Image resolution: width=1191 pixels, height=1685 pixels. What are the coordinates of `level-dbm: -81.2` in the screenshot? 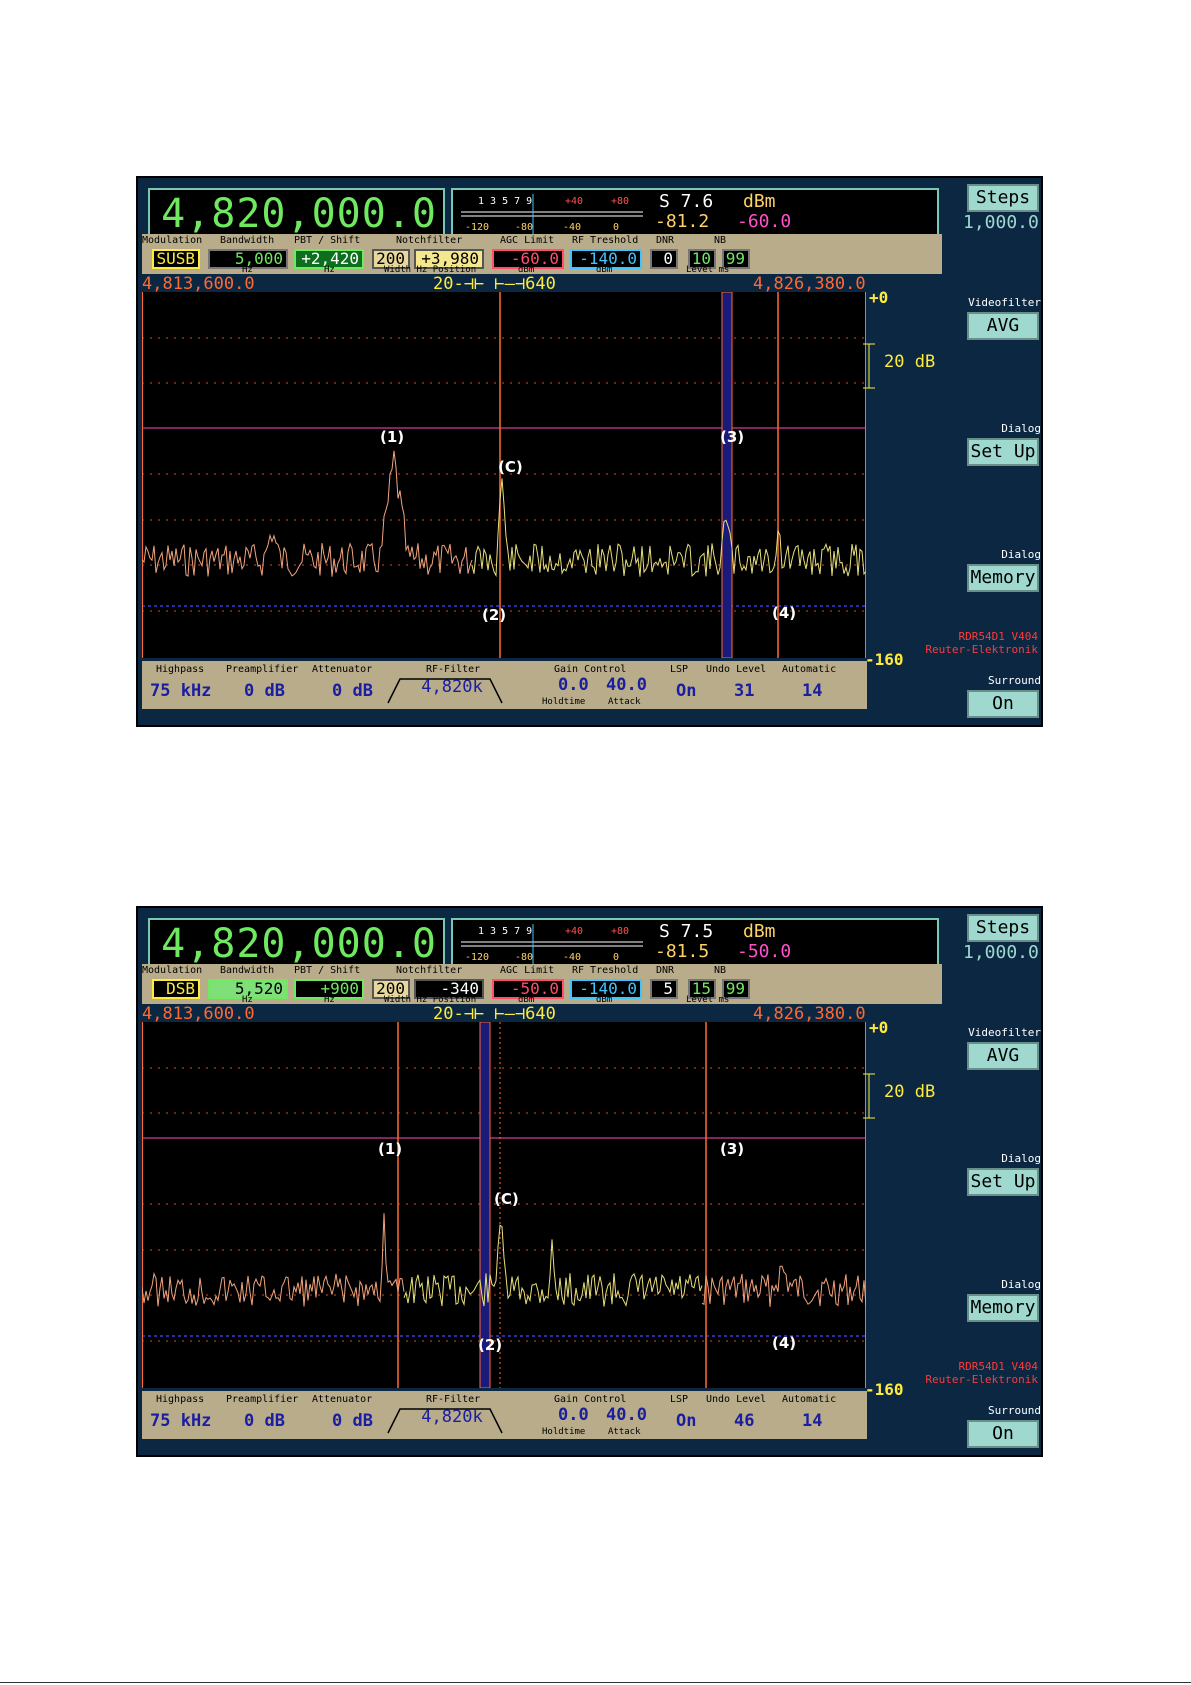 It's located at (682, 221).